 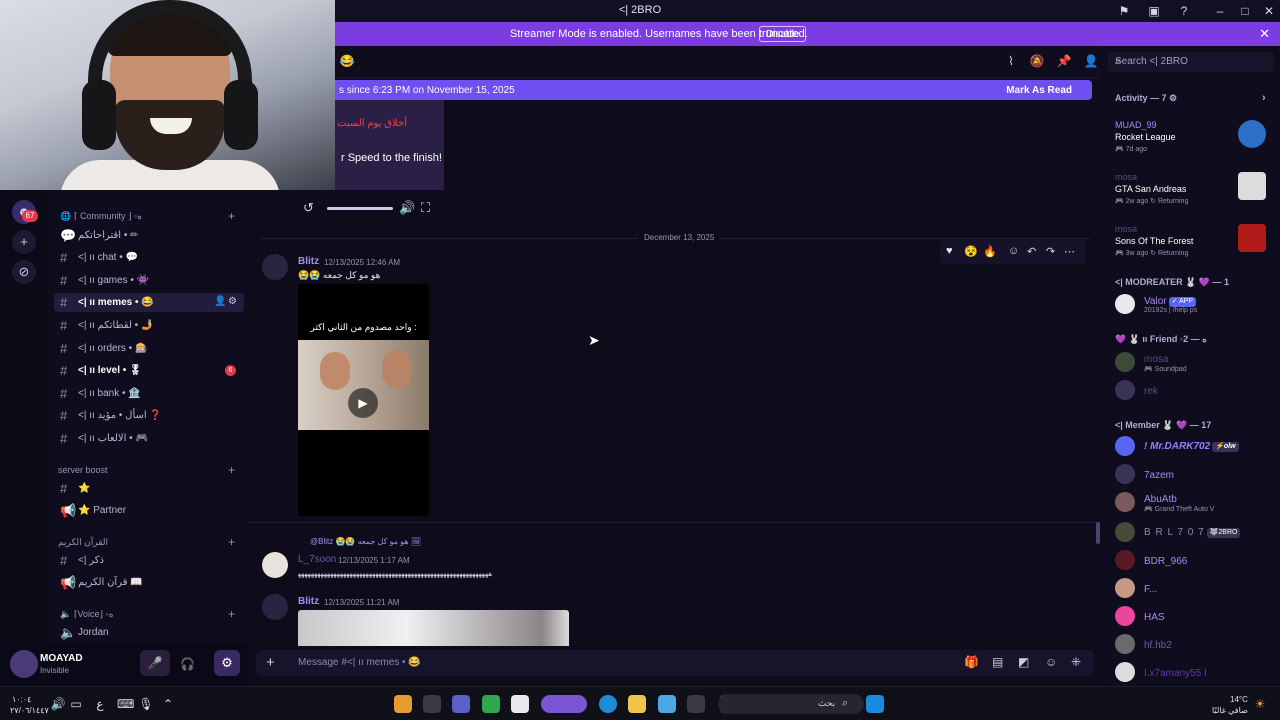 I want to click on inbox-icon: ⚑, so click(x=1124, y=11).